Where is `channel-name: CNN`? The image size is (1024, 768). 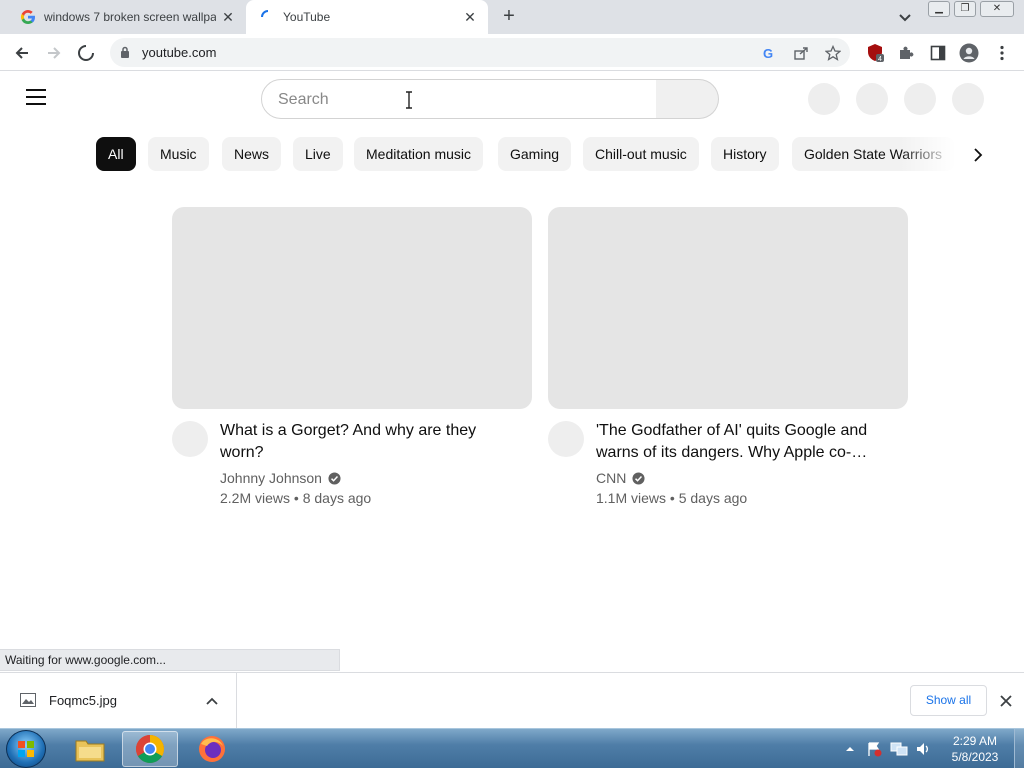 channel-name: CNN is located at coordinates (611, 478).